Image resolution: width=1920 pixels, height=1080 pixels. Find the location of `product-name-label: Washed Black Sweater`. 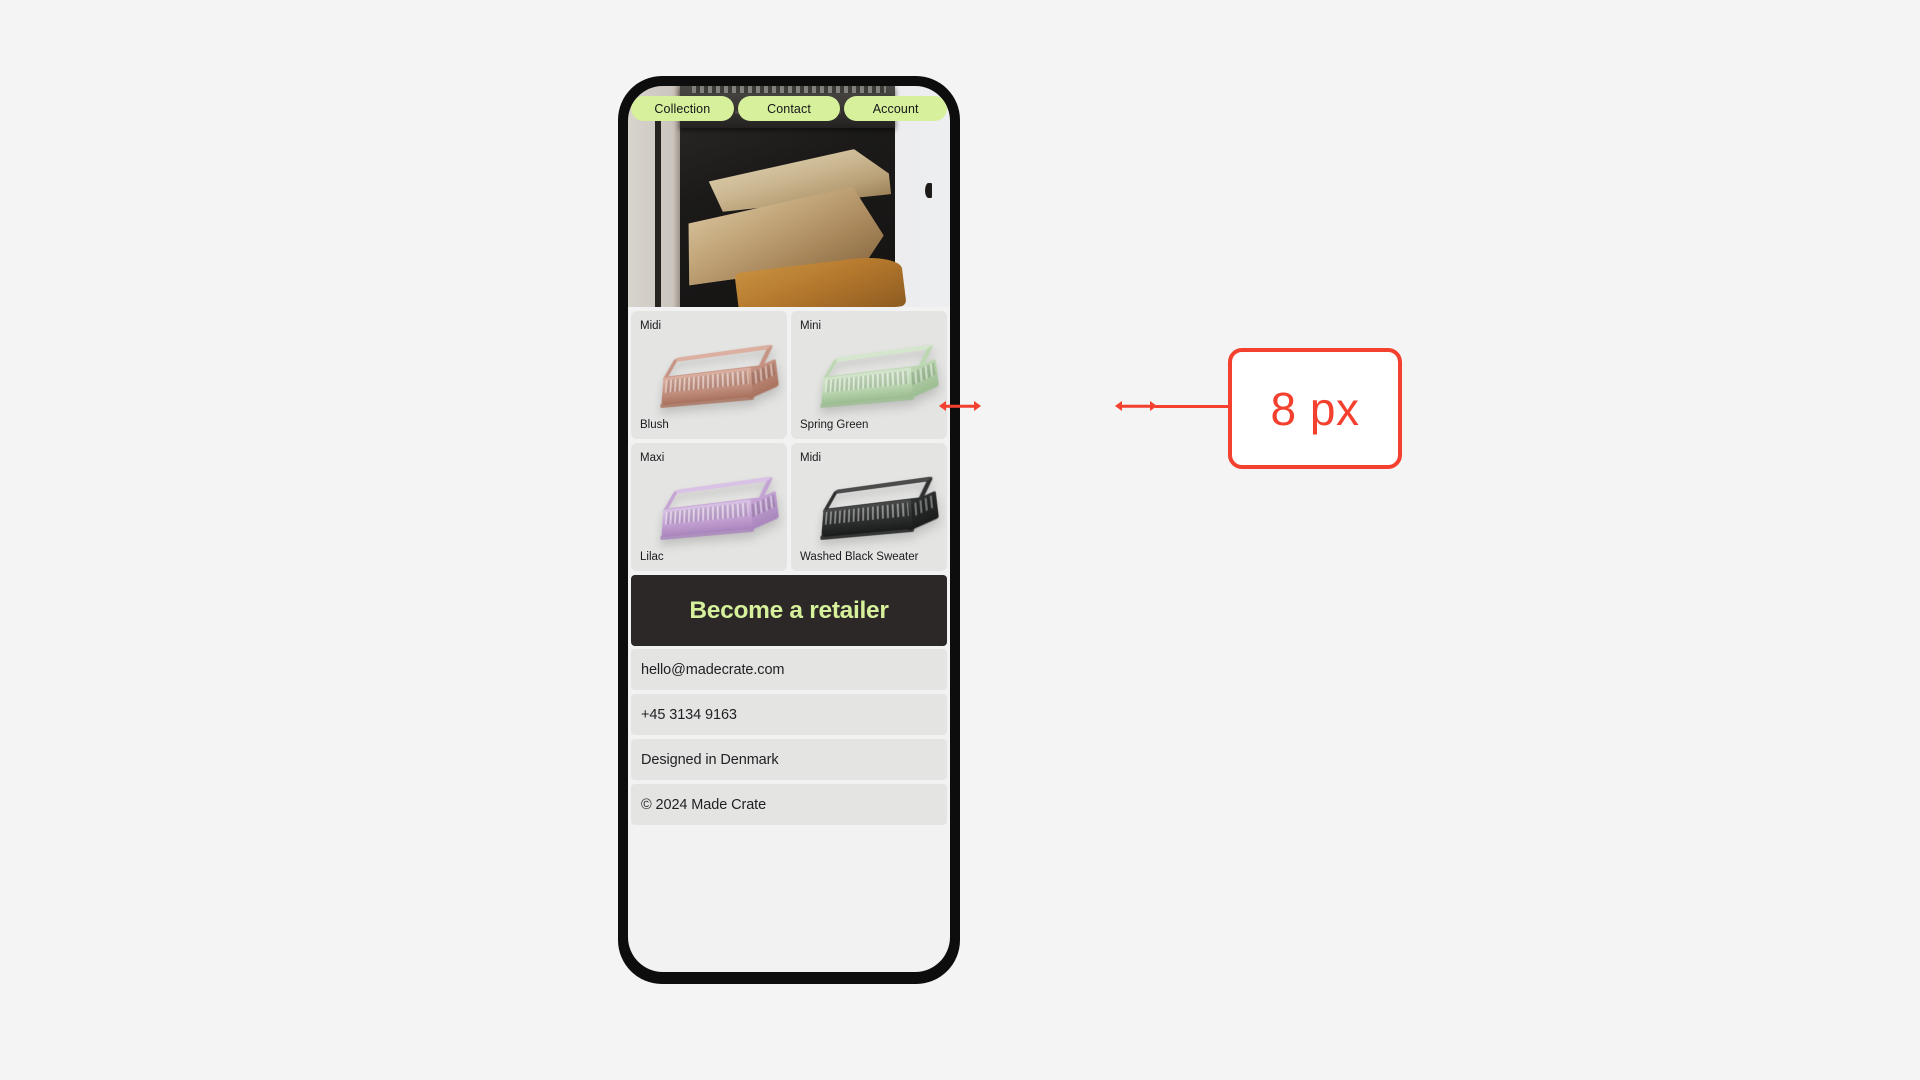

product-name-label: Washed Black Sweater is located at coordinates (859, 557).